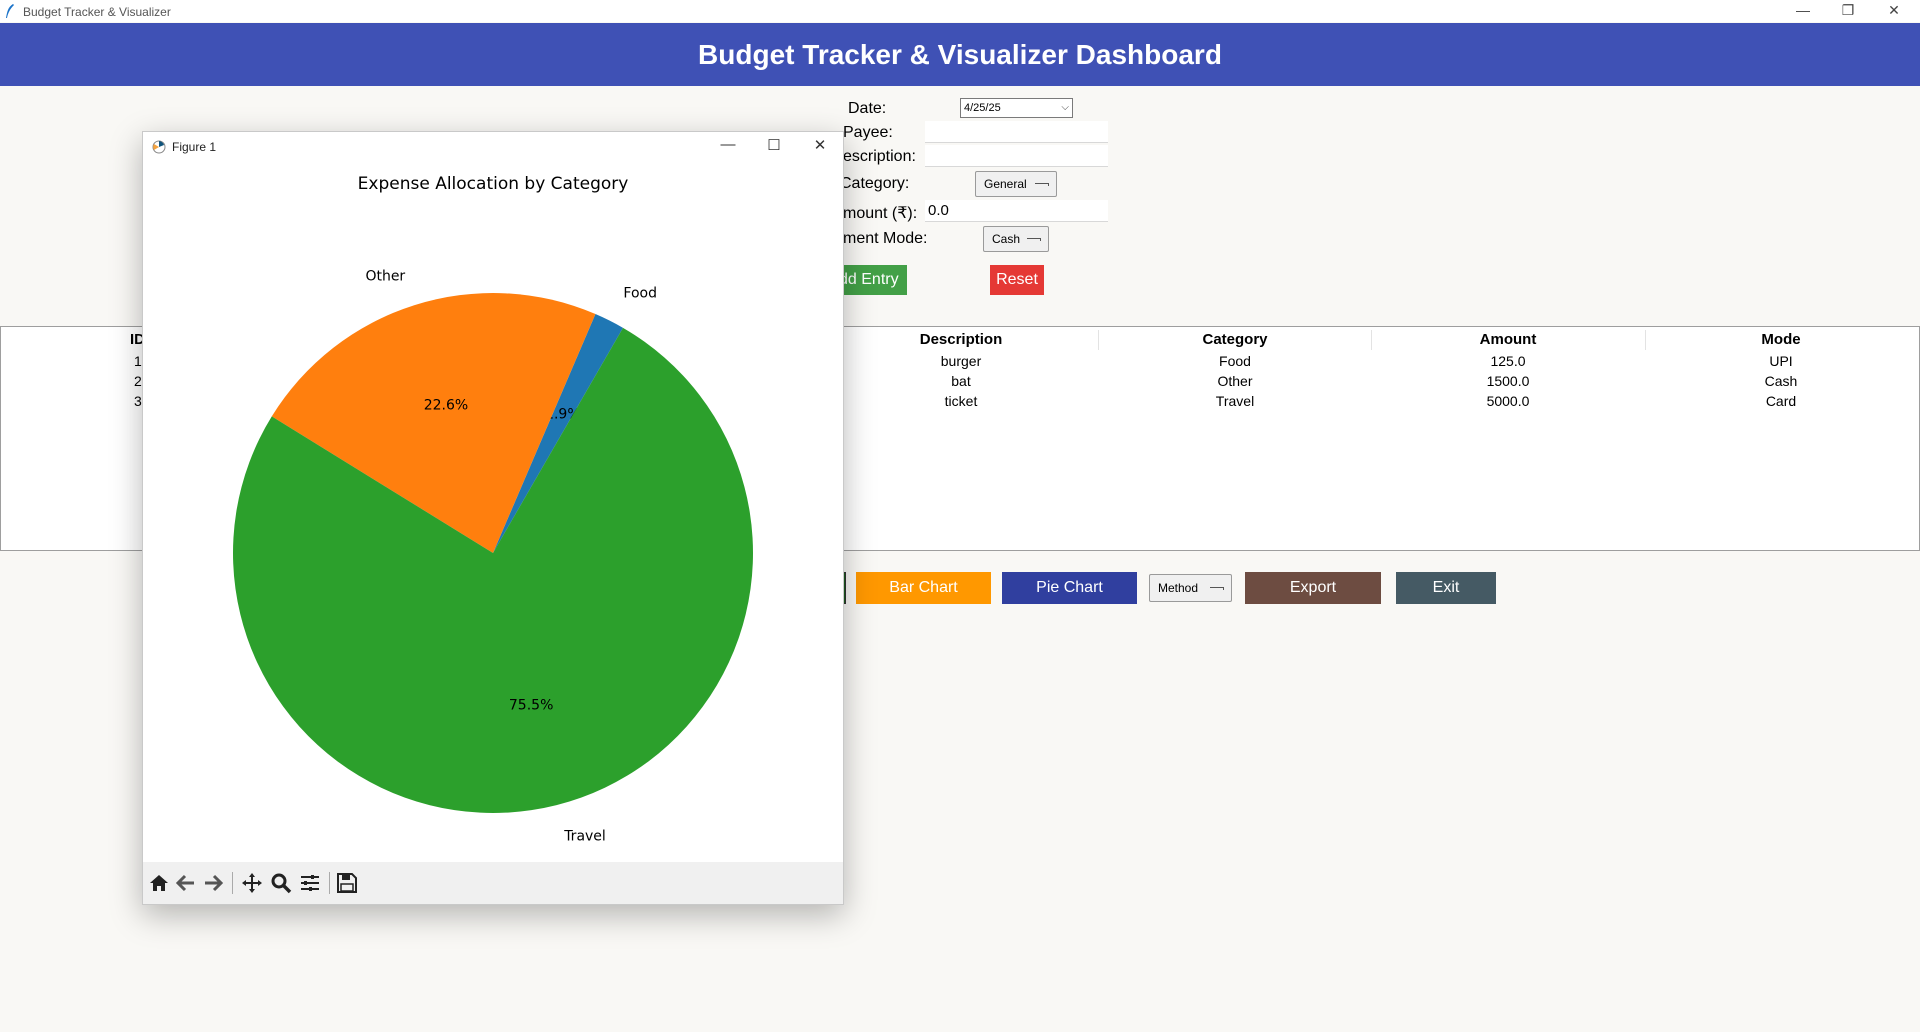  I want to click on bar-chart-button: Bar Chart, so click(923, 588).